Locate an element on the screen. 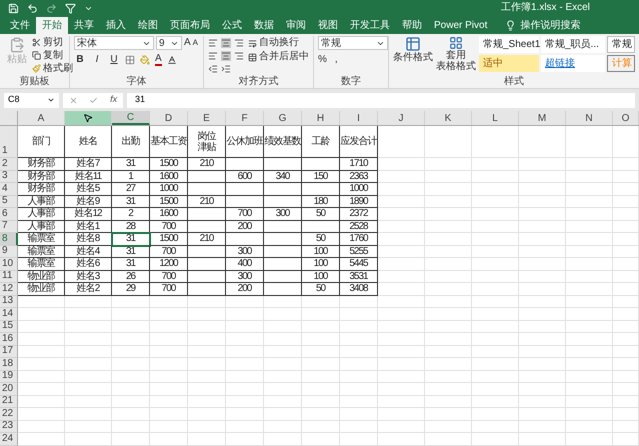 The height and width of the screenshot is (446, 639). row-header: 21 is located at coordinates (9, 402).